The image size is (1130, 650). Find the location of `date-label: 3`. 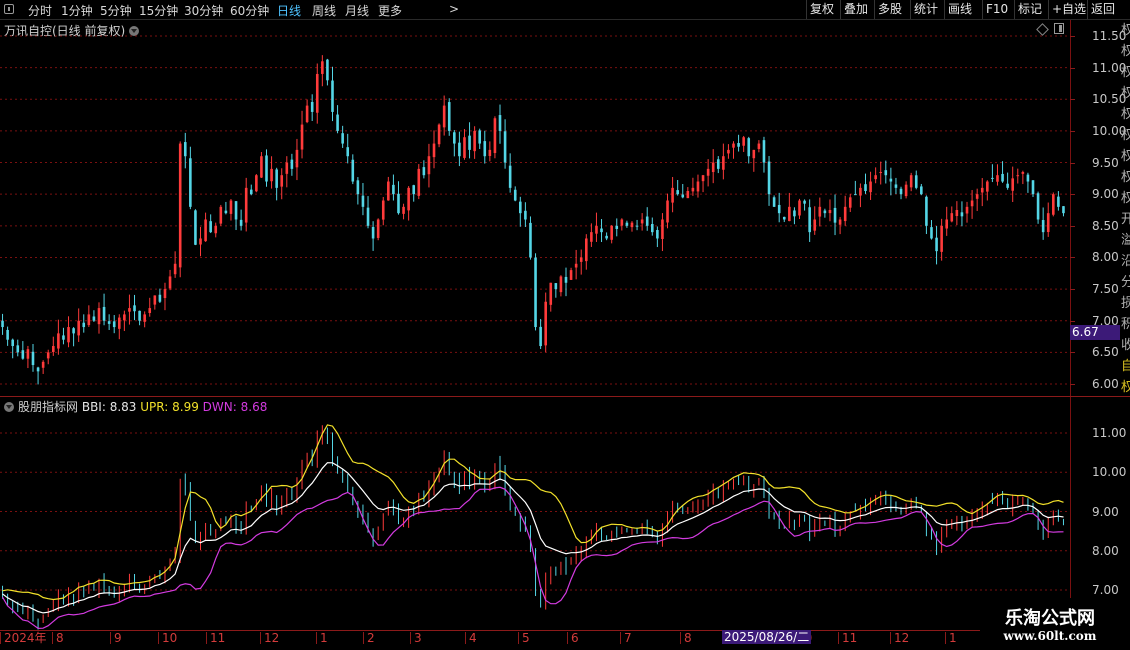

date-label: 3 is located at coordinates (416, 638).